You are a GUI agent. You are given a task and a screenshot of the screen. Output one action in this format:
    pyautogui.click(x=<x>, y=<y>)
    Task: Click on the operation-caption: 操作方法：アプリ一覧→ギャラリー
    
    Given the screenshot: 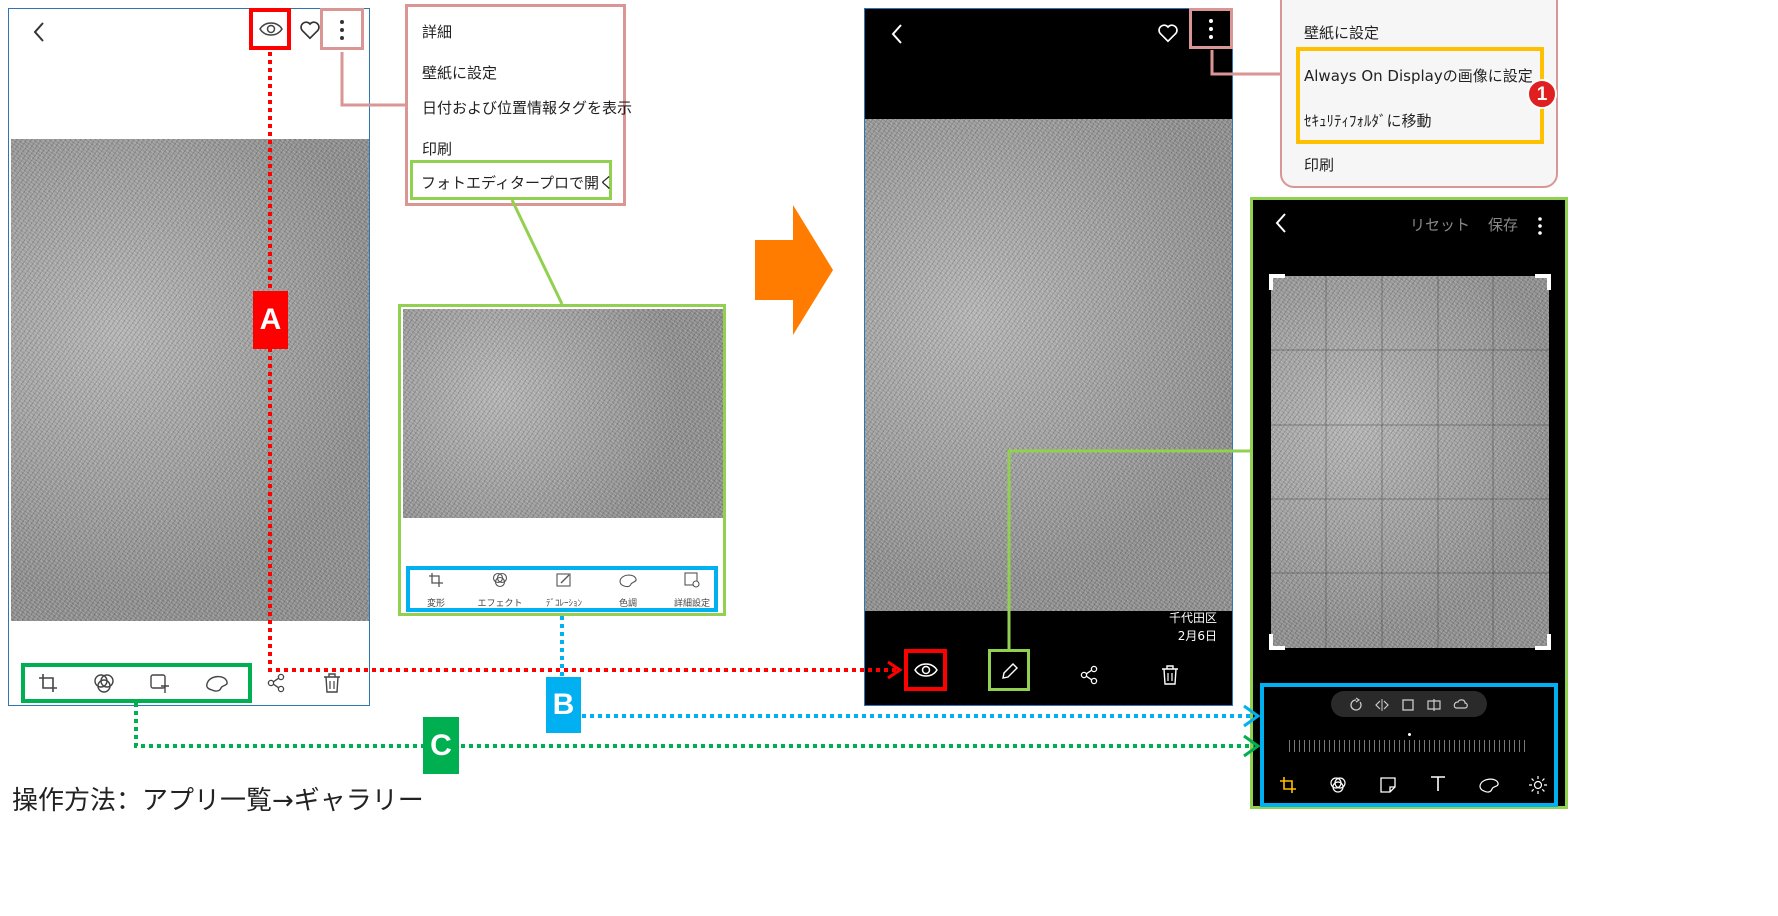 What is the action you would take?
    pyautogui.click(x=218, y=801)
    